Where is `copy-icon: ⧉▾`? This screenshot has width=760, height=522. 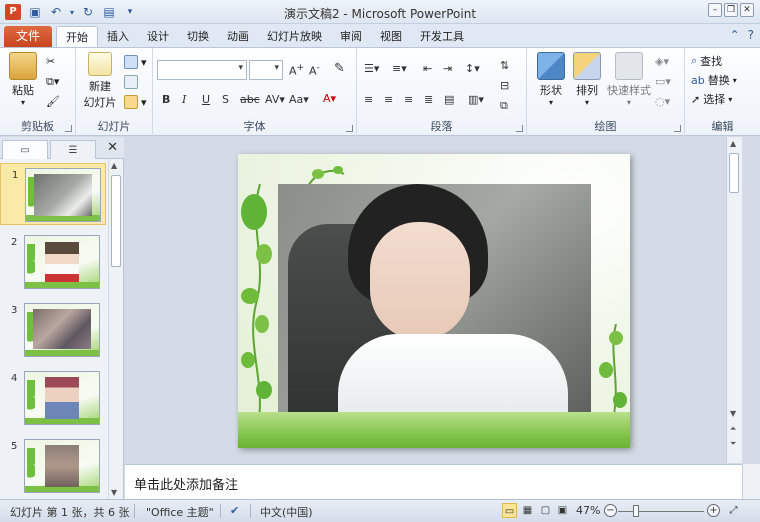 copy-icon: ⧉▾ is located at coordinates (52, 82).